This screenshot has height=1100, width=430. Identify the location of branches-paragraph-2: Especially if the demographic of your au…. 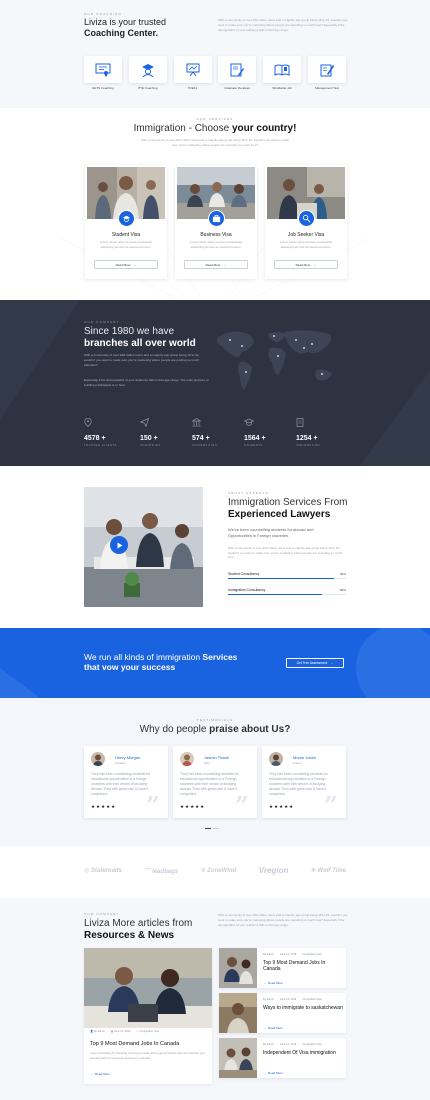
(146, 382).